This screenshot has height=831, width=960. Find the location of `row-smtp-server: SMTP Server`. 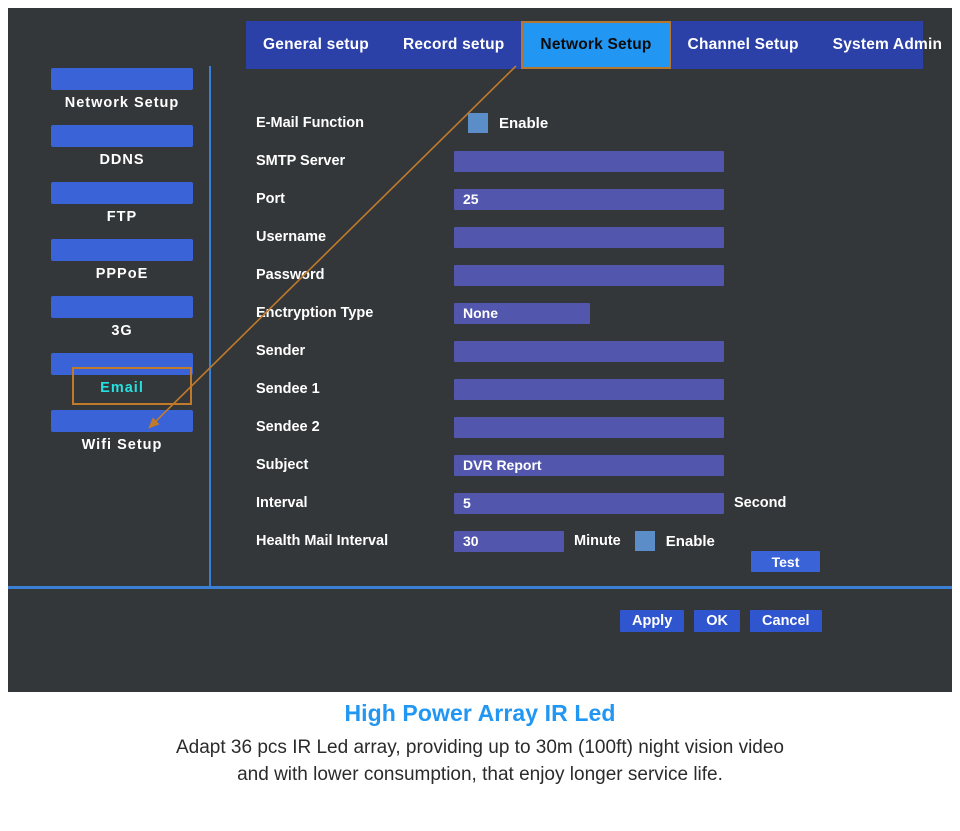

row-smtp-server: SMTP Server is located at coordinates (586, 161).